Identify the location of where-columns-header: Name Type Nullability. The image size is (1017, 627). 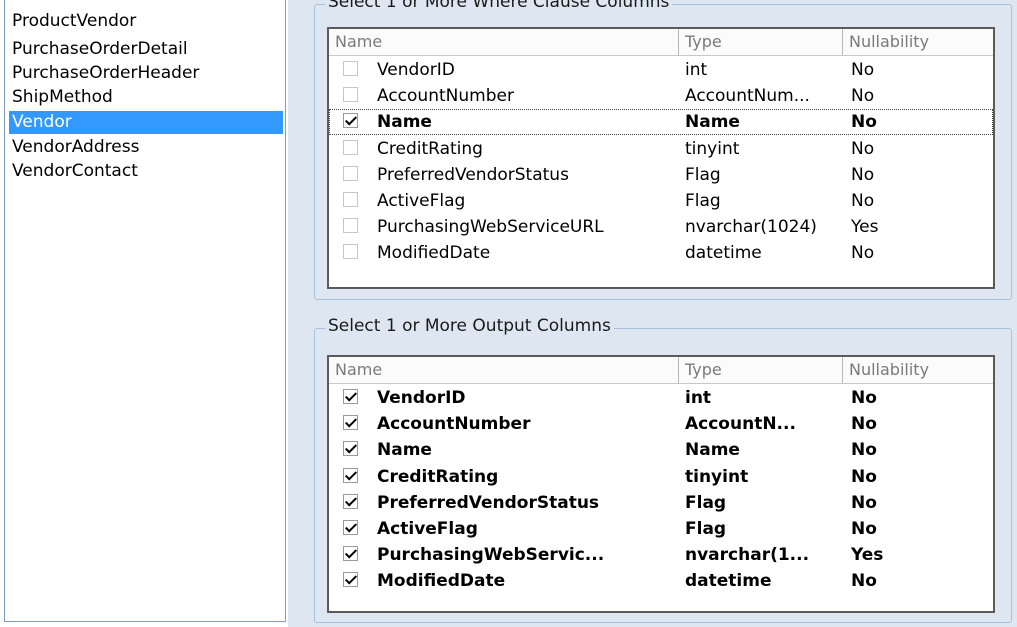
(661, 42).